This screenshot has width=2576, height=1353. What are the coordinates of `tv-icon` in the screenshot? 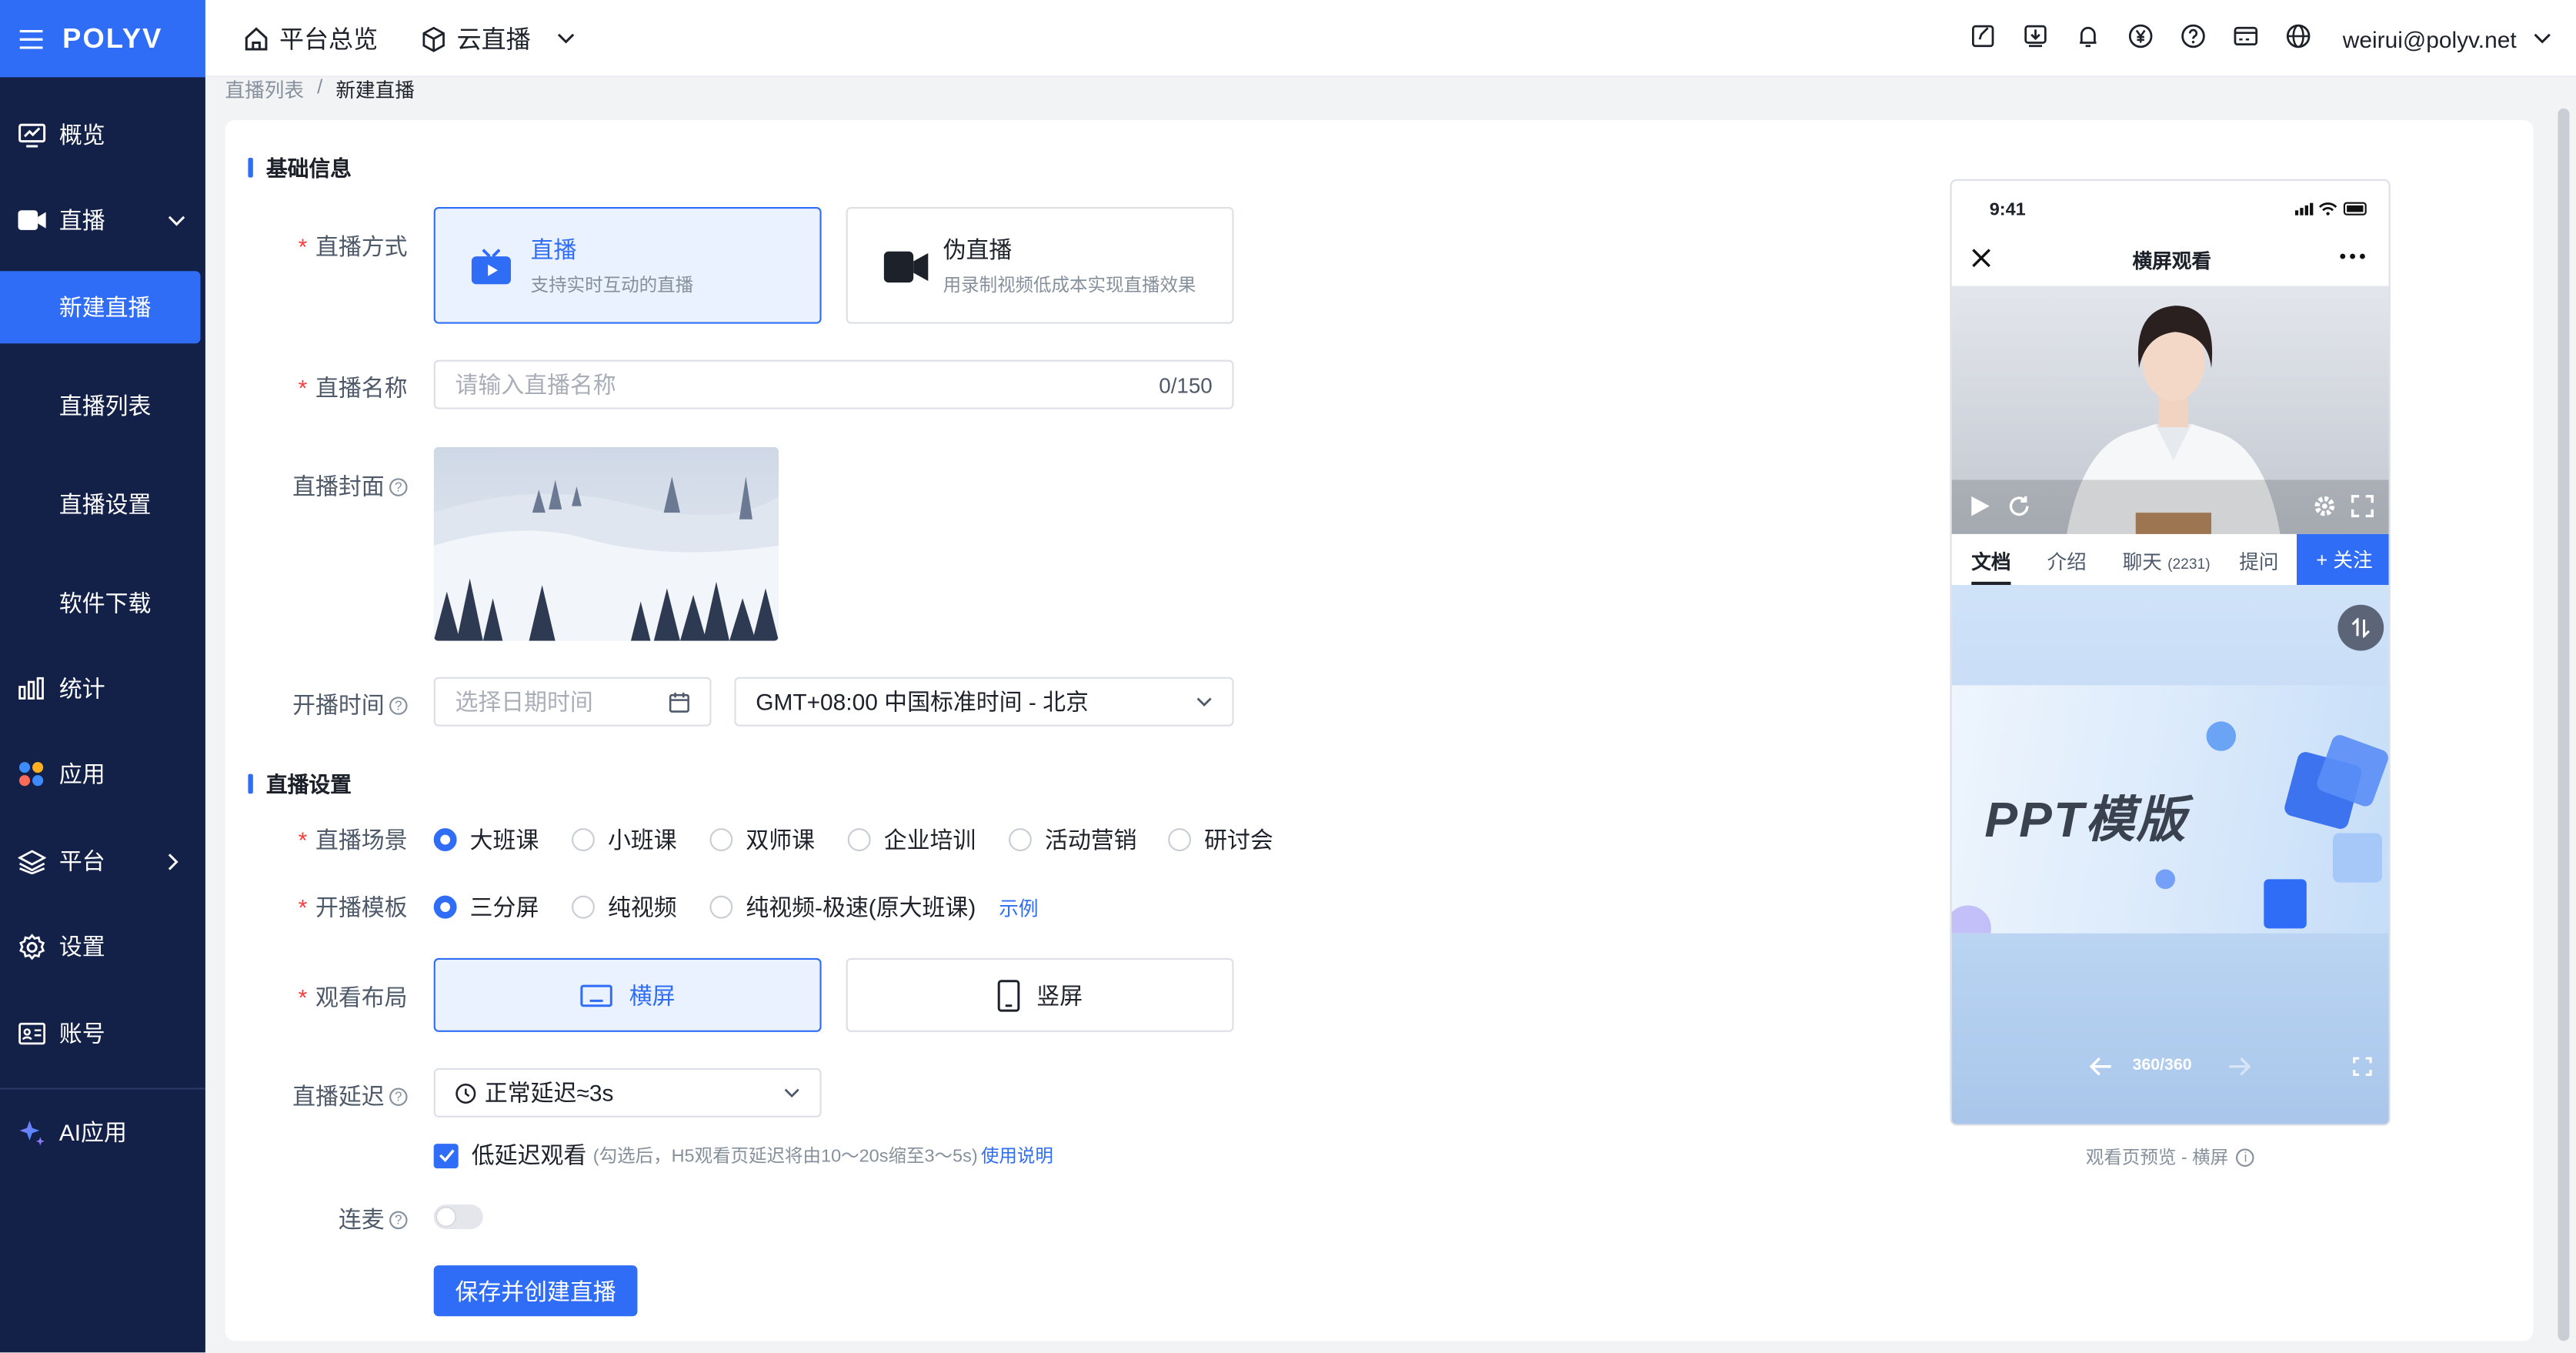 It's located at (492, 266).